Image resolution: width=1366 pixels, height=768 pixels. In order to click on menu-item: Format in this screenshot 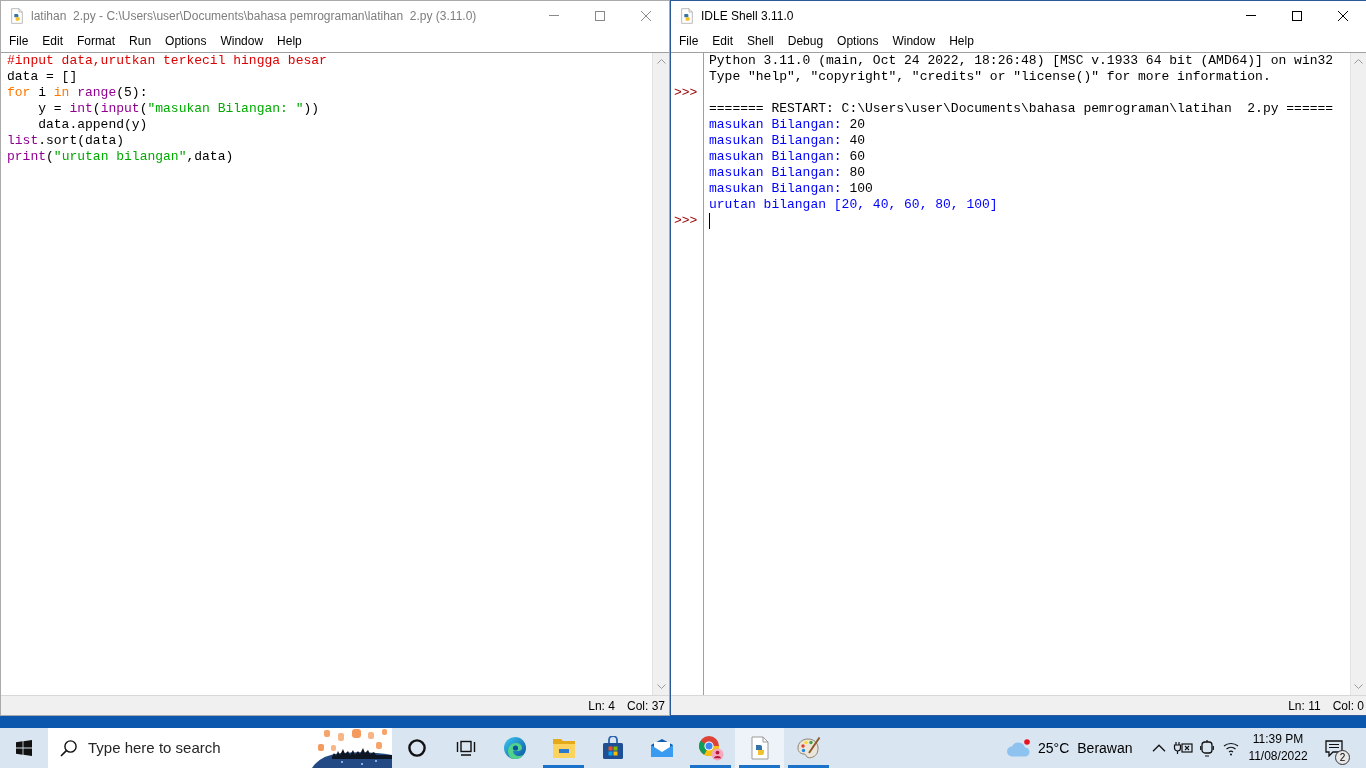, I will do `click(96, 41)`.